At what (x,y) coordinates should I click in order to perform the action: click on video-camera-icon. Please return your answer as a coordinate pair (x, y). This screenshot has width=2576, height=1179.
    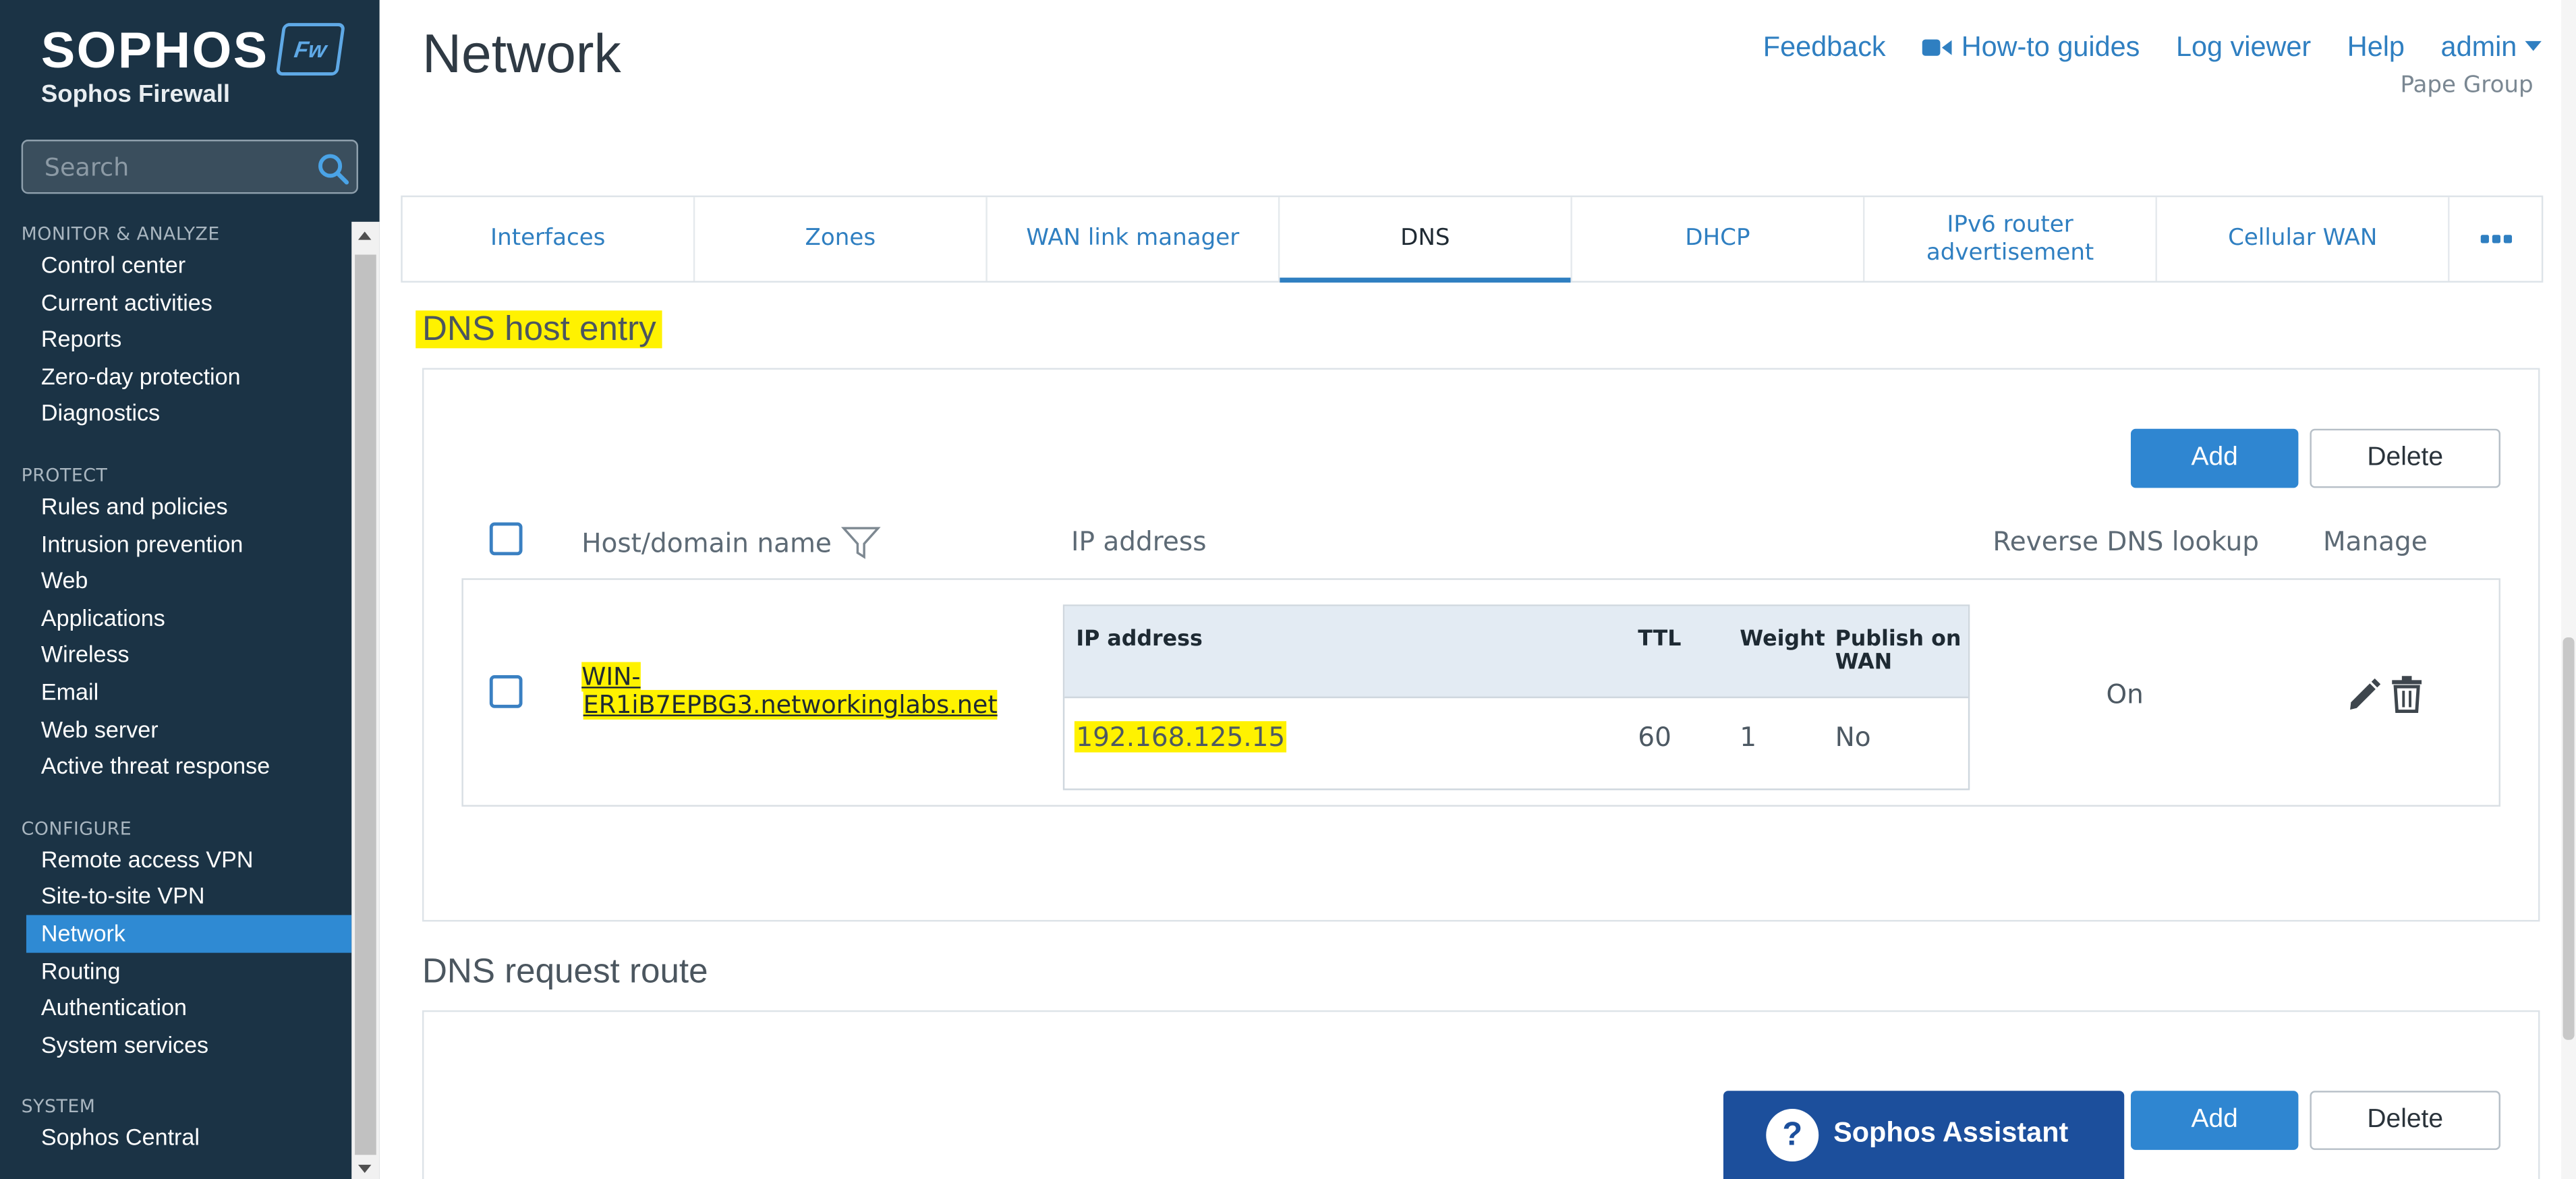
    Looking at the image, I should click on (1937, 47).